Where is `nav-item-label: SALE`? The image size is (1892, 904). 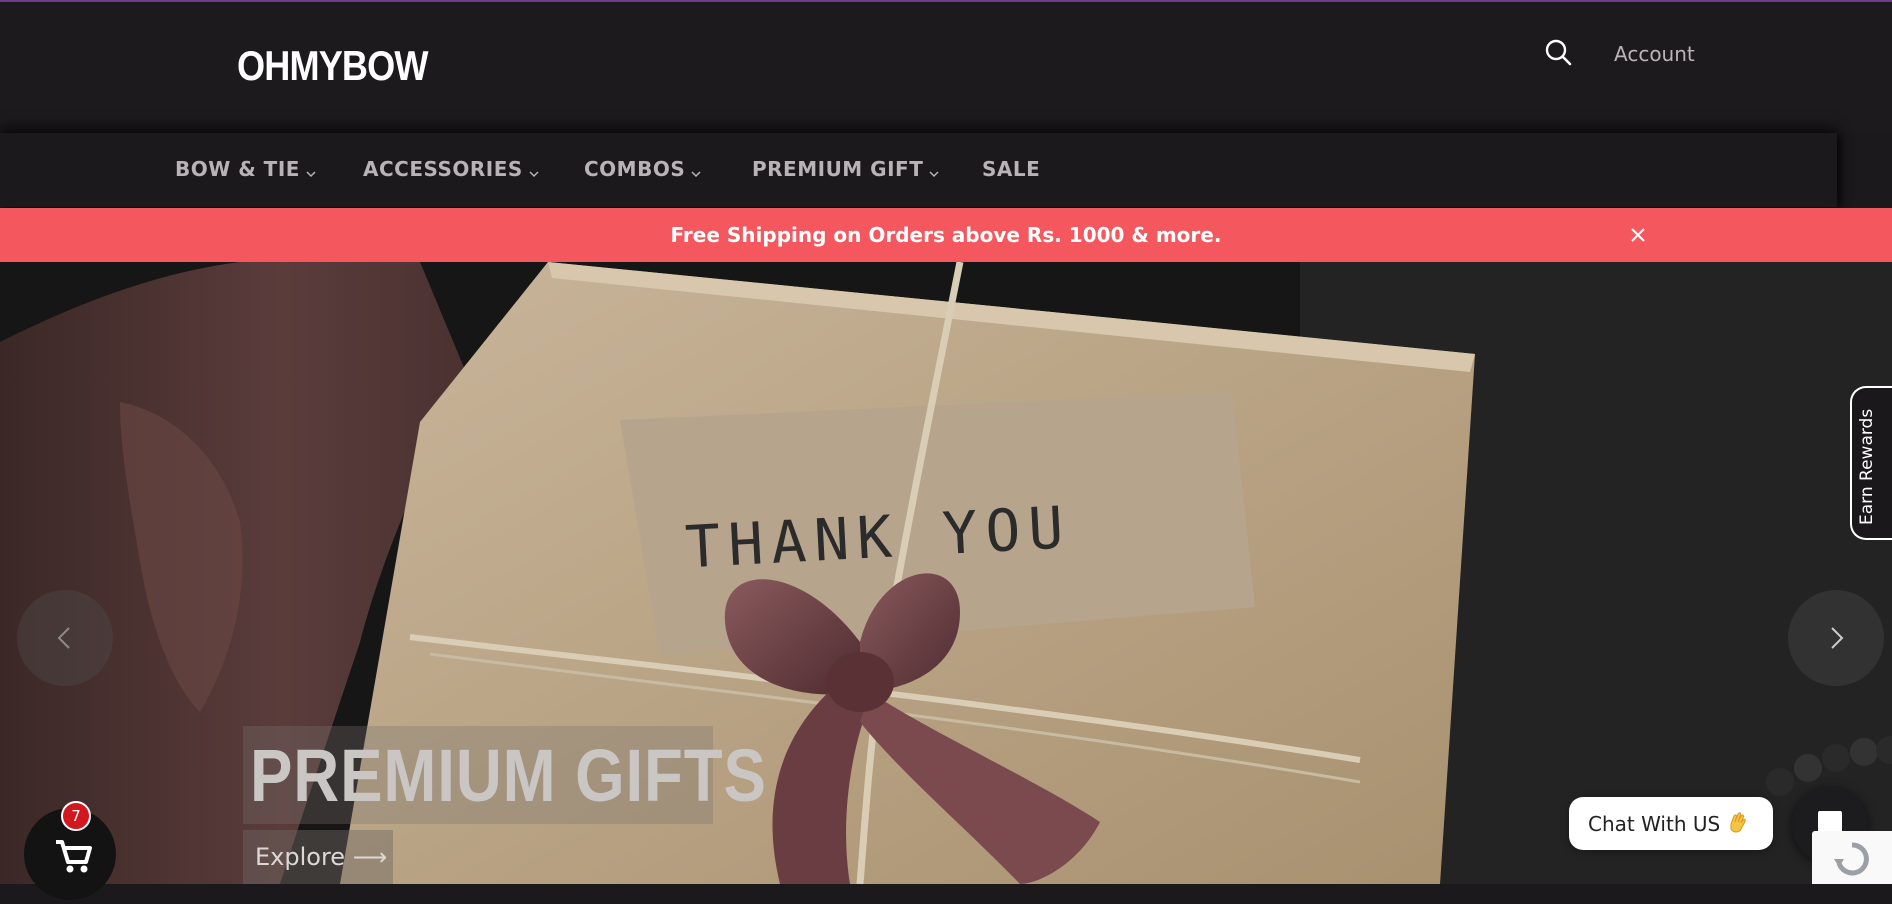
nav-item-label: SALE is located at coordinates (1011, 169).